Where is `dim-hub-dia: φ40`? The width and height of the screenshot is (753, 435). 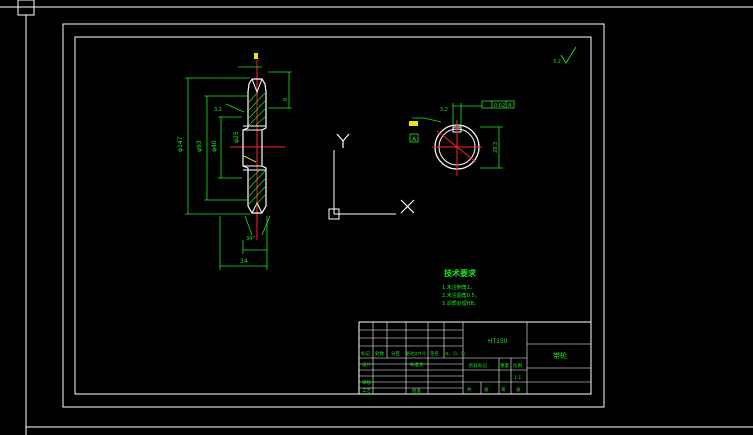
dim-hub-dia: φ40 is located at coordinates (214, 146).